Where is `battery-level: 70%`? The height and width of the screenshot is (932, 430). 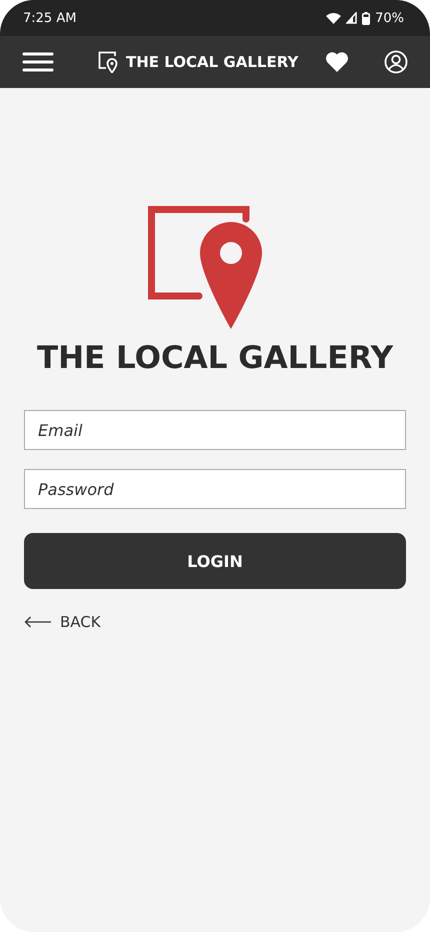
battery-level: 70% is located at coordinates (389, 18).